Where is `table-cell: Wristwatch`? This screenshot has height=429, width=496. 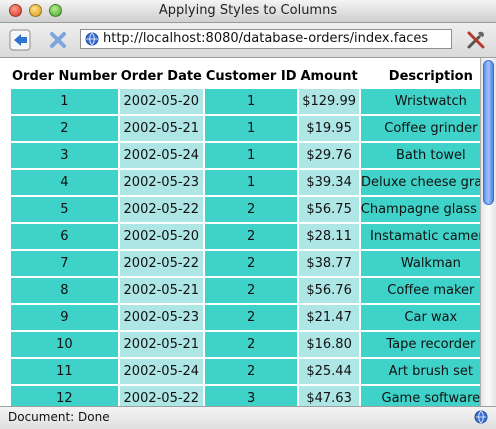 table-cell: Wristwatch is located at coordinates (420, 101).